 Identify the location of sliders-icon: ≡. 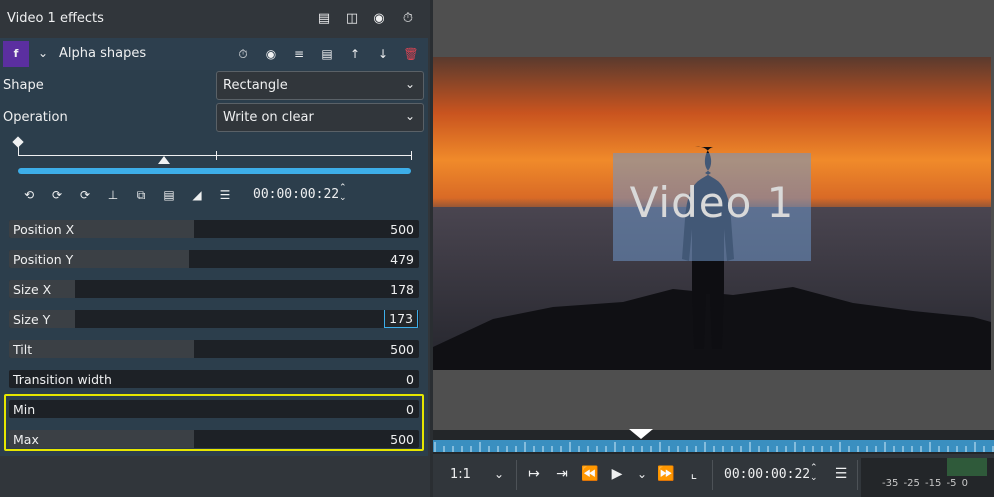
(299, 54).